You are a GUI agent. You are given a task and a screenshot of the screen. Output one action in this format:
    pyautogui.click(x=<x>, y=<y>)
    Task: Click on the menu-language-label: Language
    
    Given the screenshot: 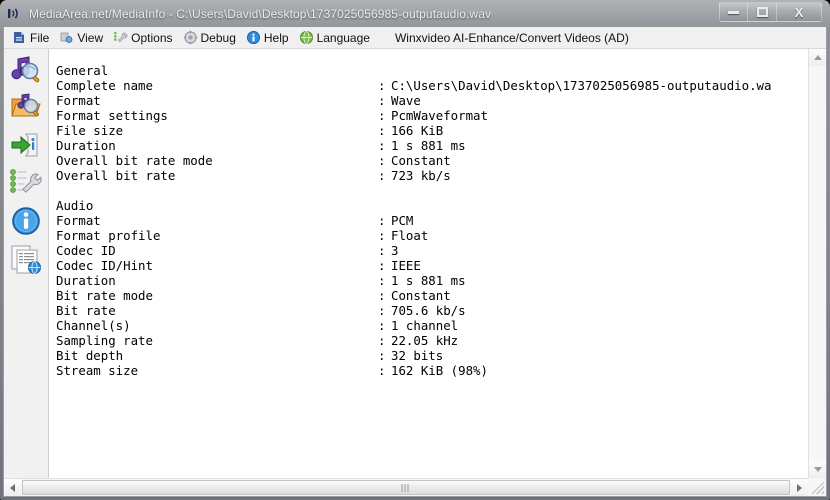 What is the action you would take?
    pyautogui.click(x=343, y=37)
    